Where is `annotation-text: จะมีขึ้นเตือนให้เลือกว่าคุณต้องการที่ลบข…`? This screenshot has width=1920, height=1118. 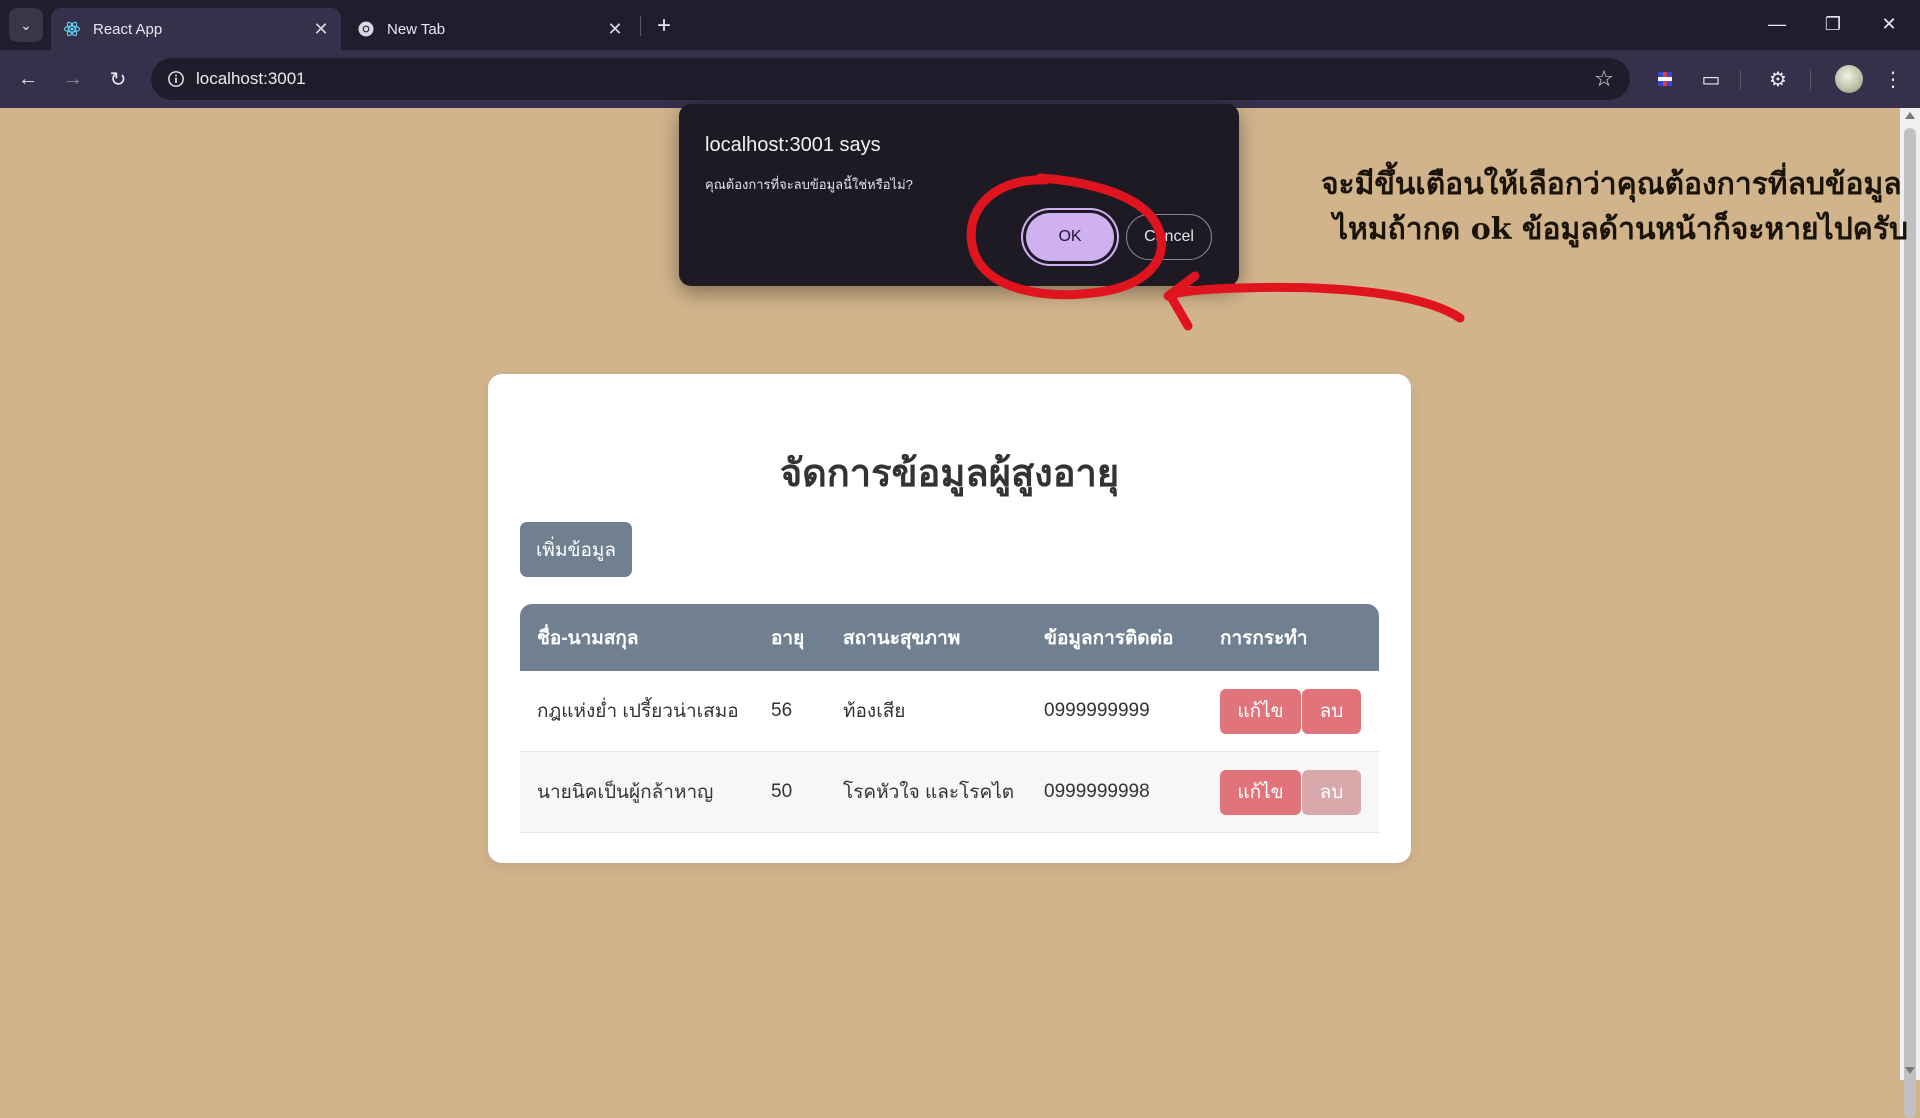 annotation-text: จะมีขึ้นเตือนให้เลือกว่าคุณต้องการที่ลบข… is located at coordinates (1614, 207).